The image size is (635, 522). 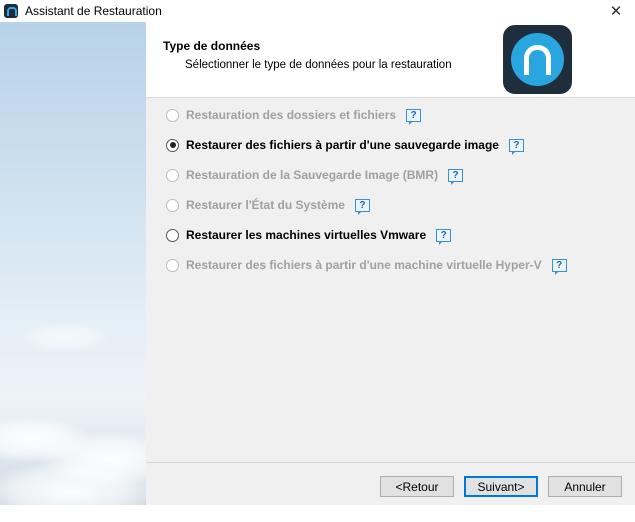 I want to click on option-system-state: Restaurer l'État du Système ?, so click(x=268, y=205).